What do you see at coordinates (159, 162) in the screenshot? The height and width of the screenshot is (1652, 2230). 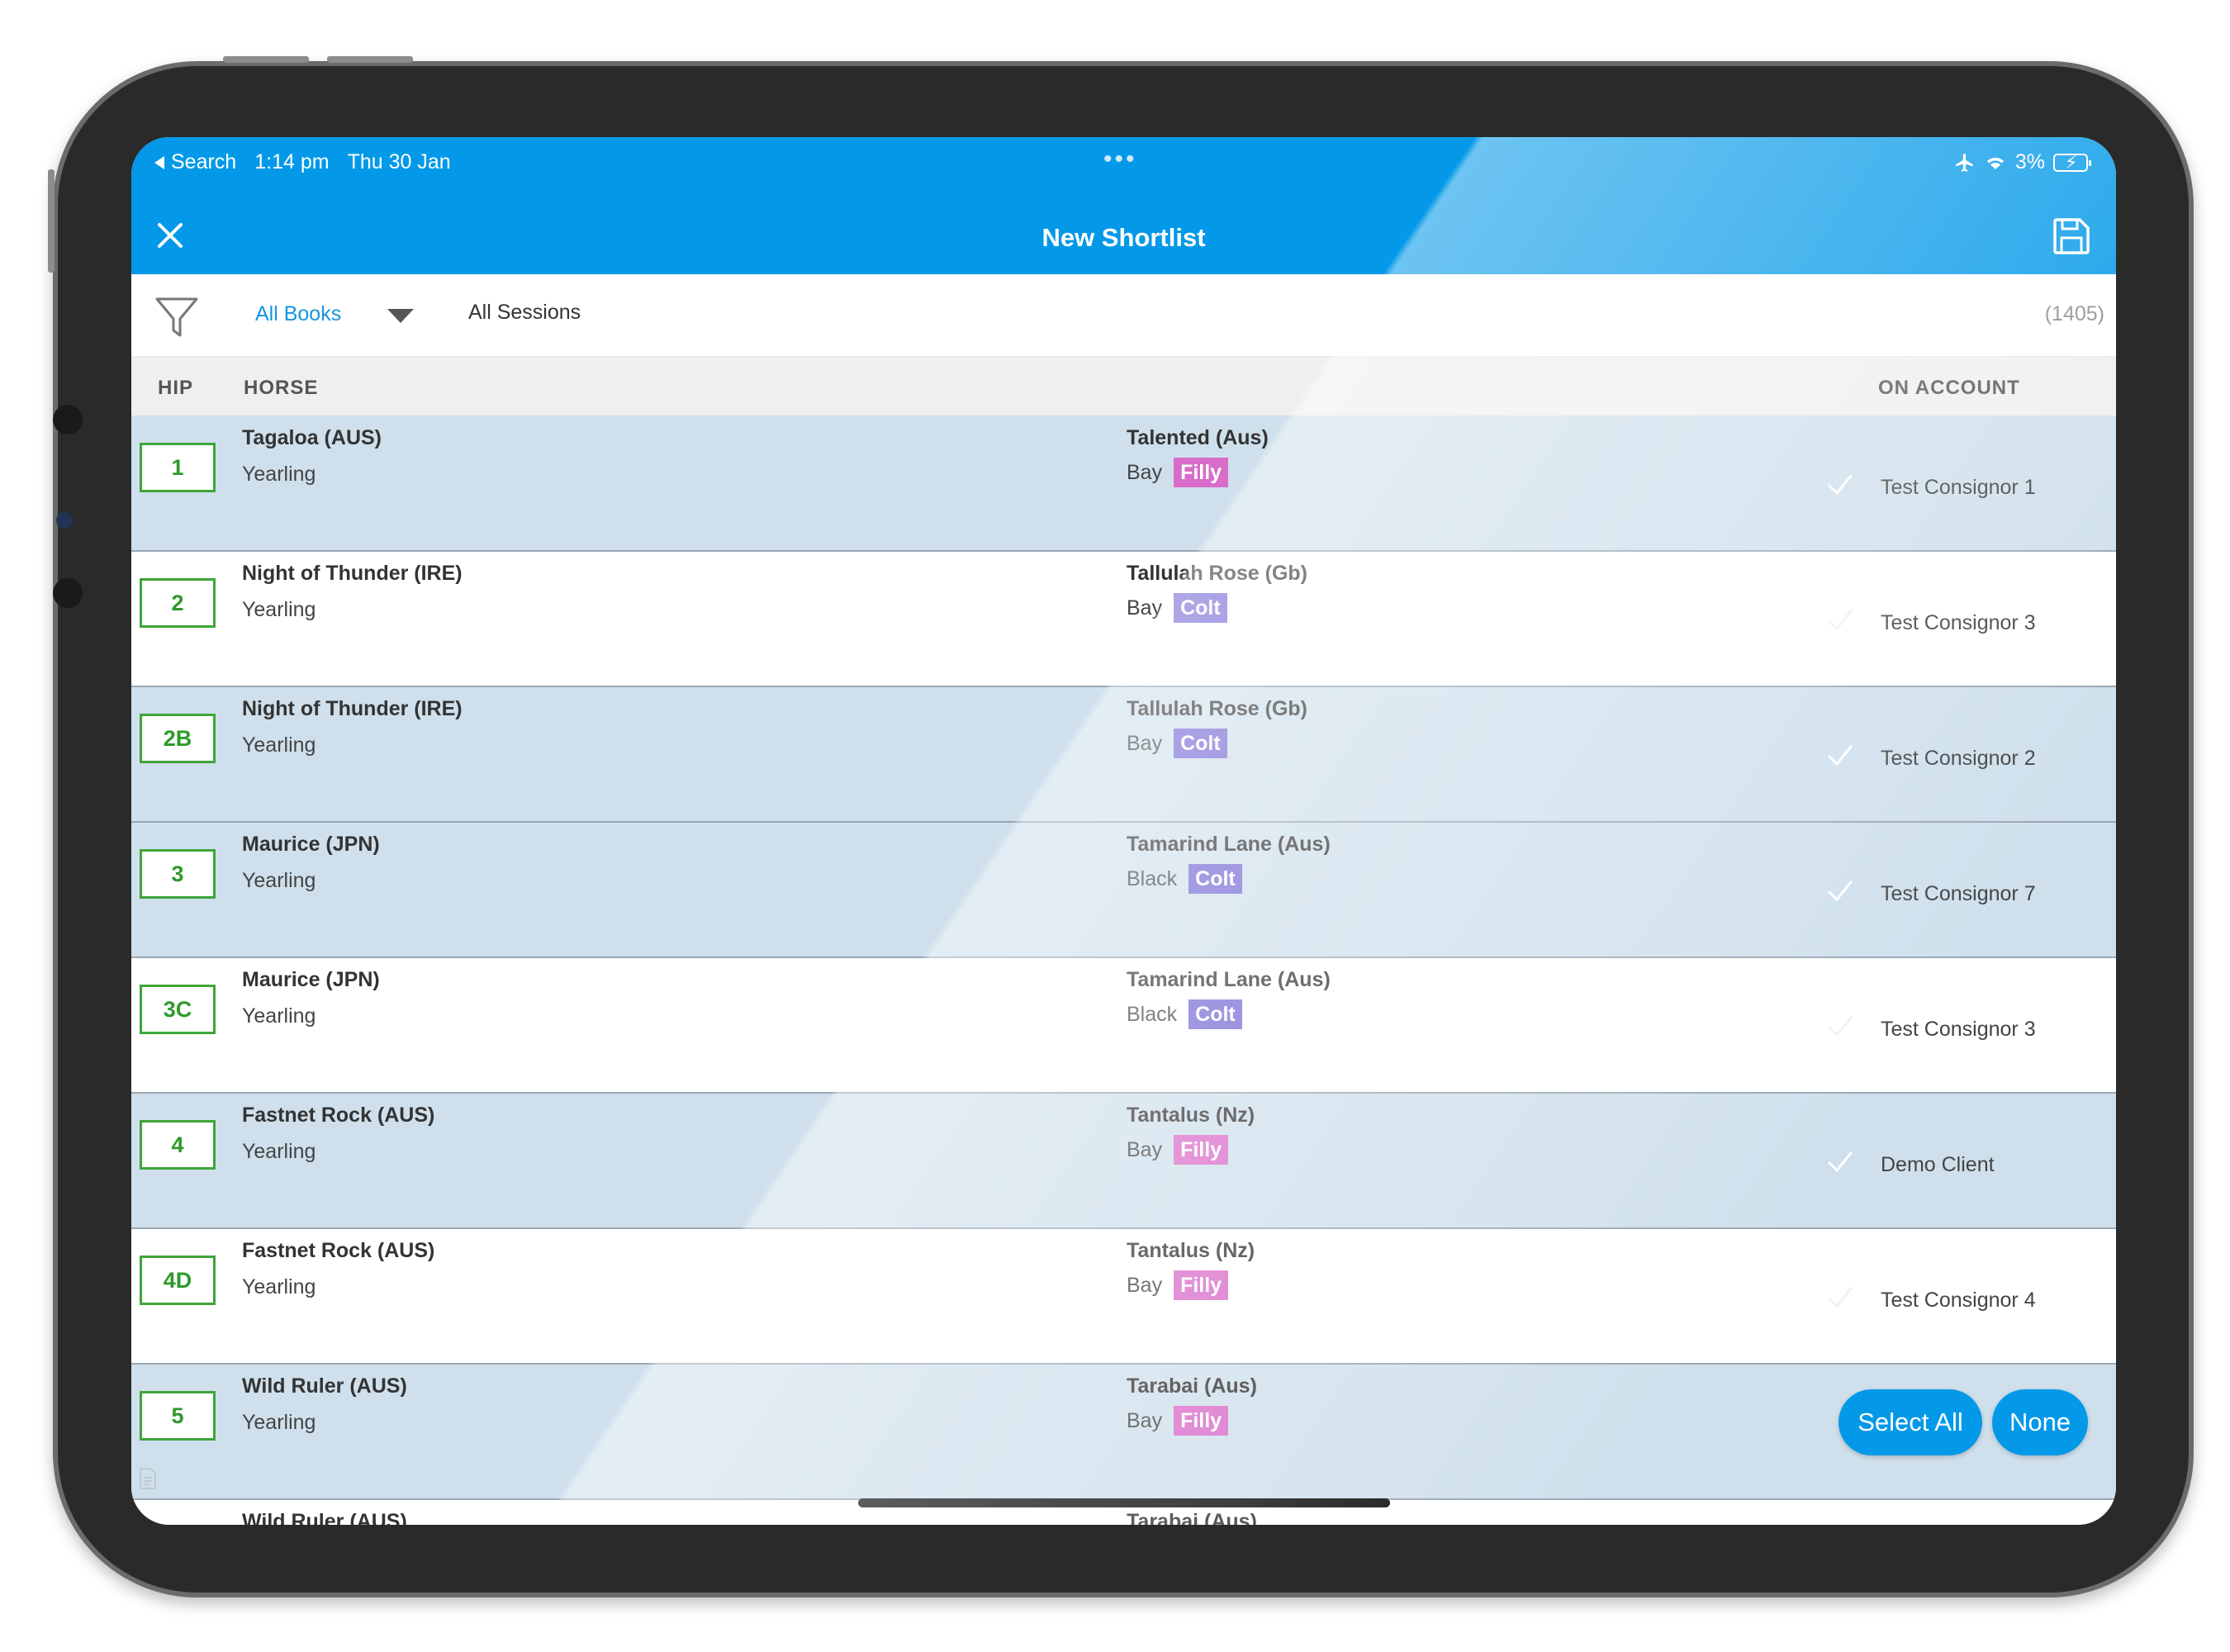 I see `back-arrow-icon` at bounding box center [159, 162].